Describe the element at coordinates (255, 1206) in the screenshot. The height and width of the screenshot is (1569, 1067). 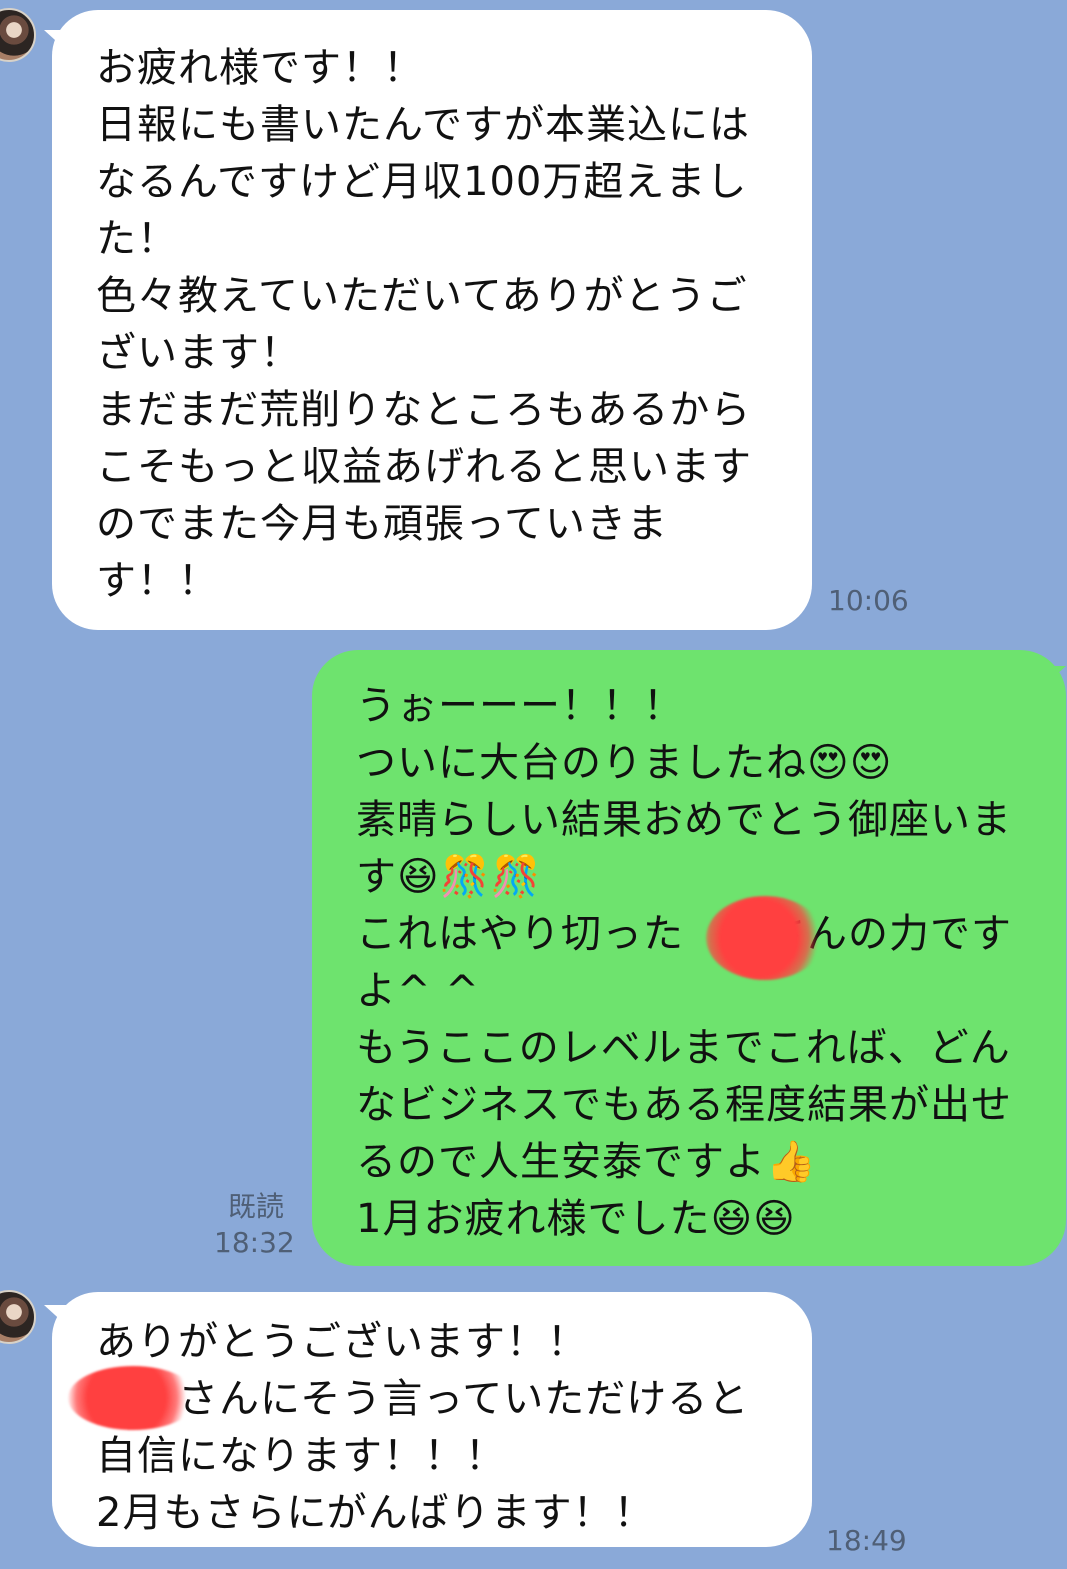
I see `read-receipt: 既読` at that location.